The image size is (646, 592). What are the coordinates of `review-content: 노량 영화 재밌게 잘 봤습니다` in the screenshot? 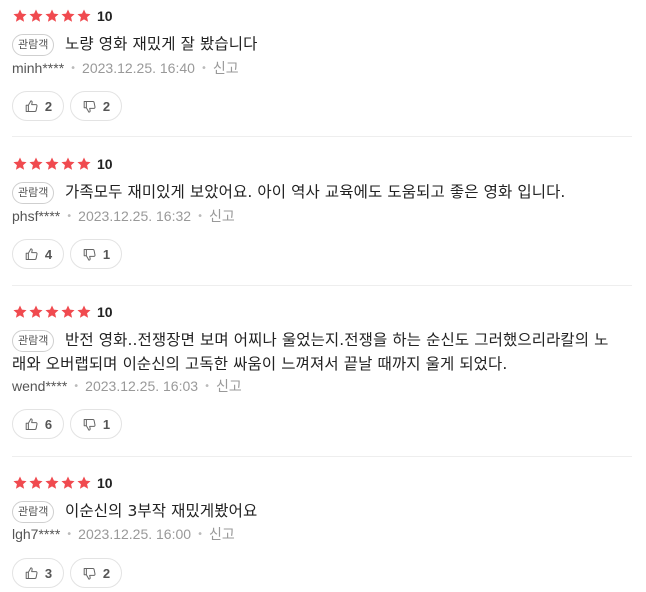 It's located at (161, 44).